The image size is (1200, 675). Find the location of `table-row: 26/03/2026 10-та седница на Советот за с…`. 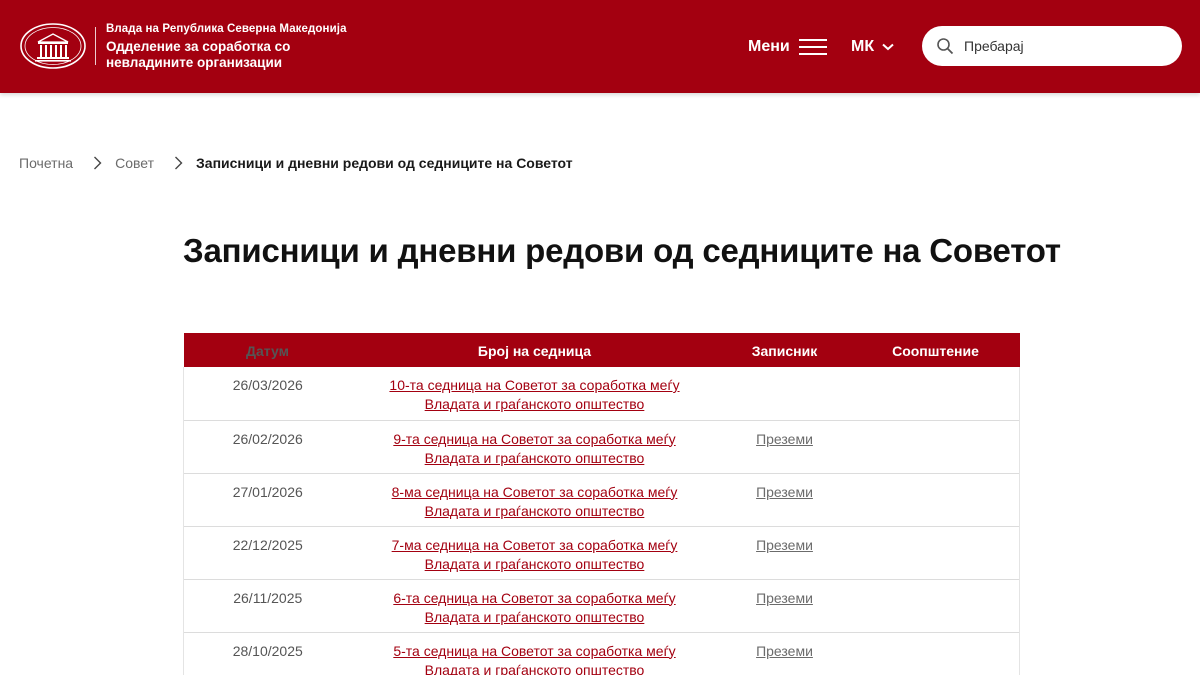

table-row: 26/03/2026 10-та седница на Советот за с… is located at coordinates (601, 393).